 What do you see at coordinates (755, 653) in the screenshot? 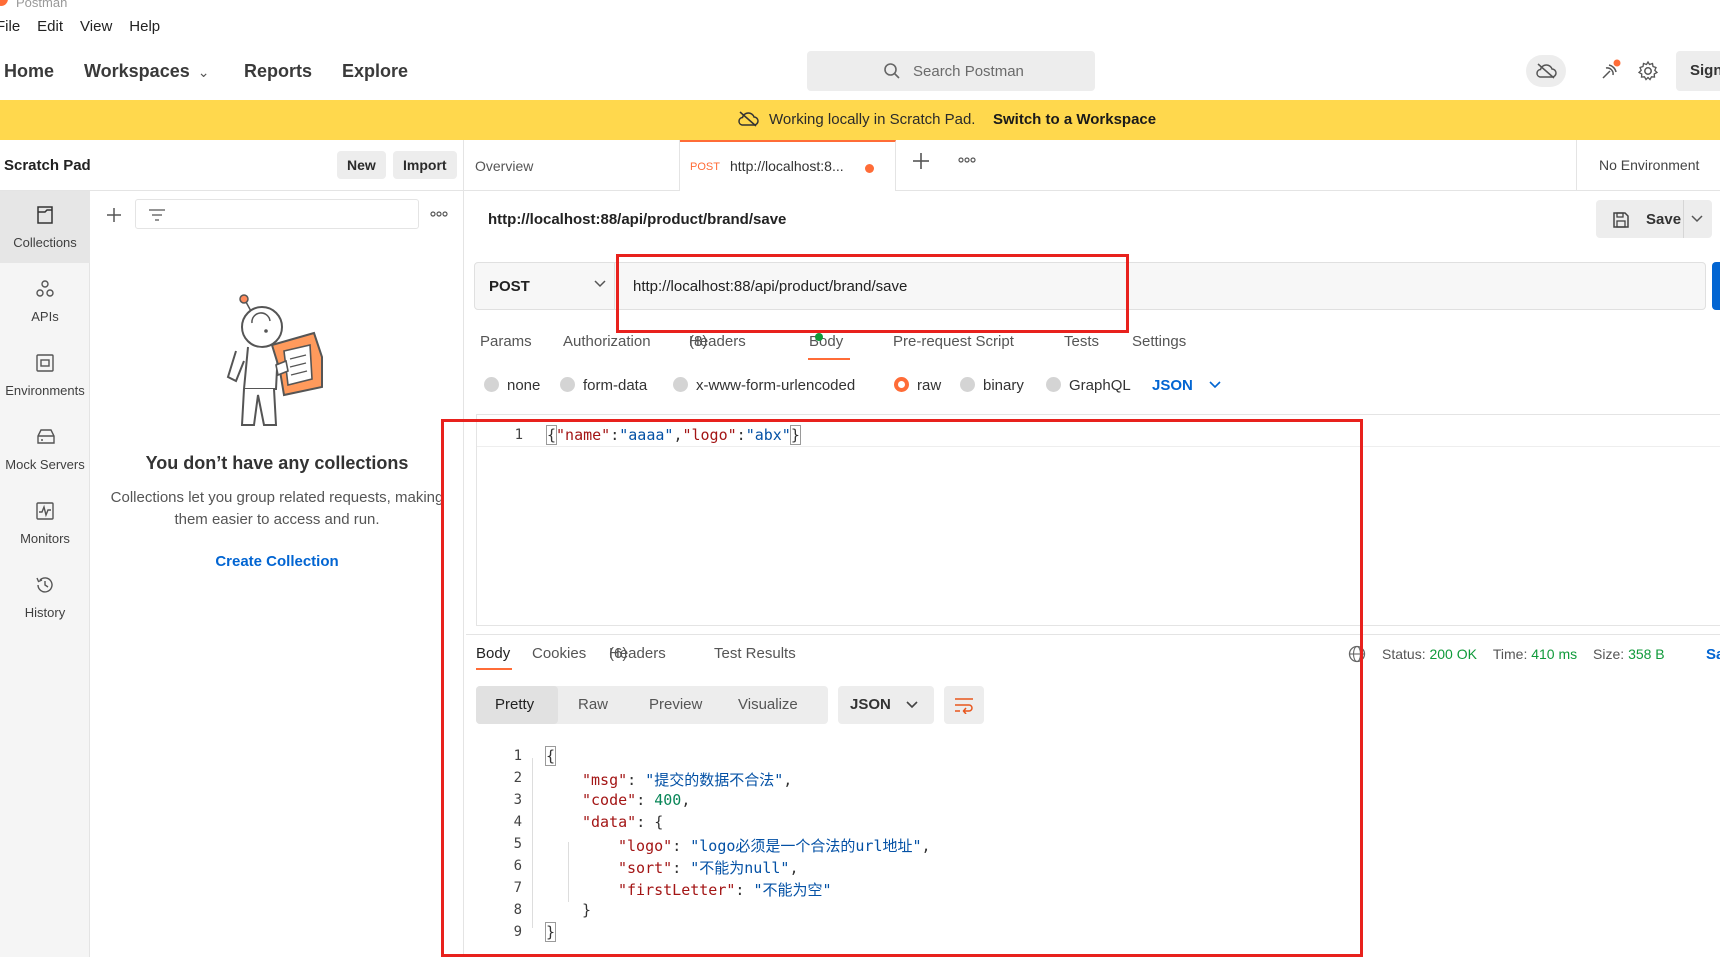
I see `response-tab-test-results: Test Results` at bounding box center [755, 653].